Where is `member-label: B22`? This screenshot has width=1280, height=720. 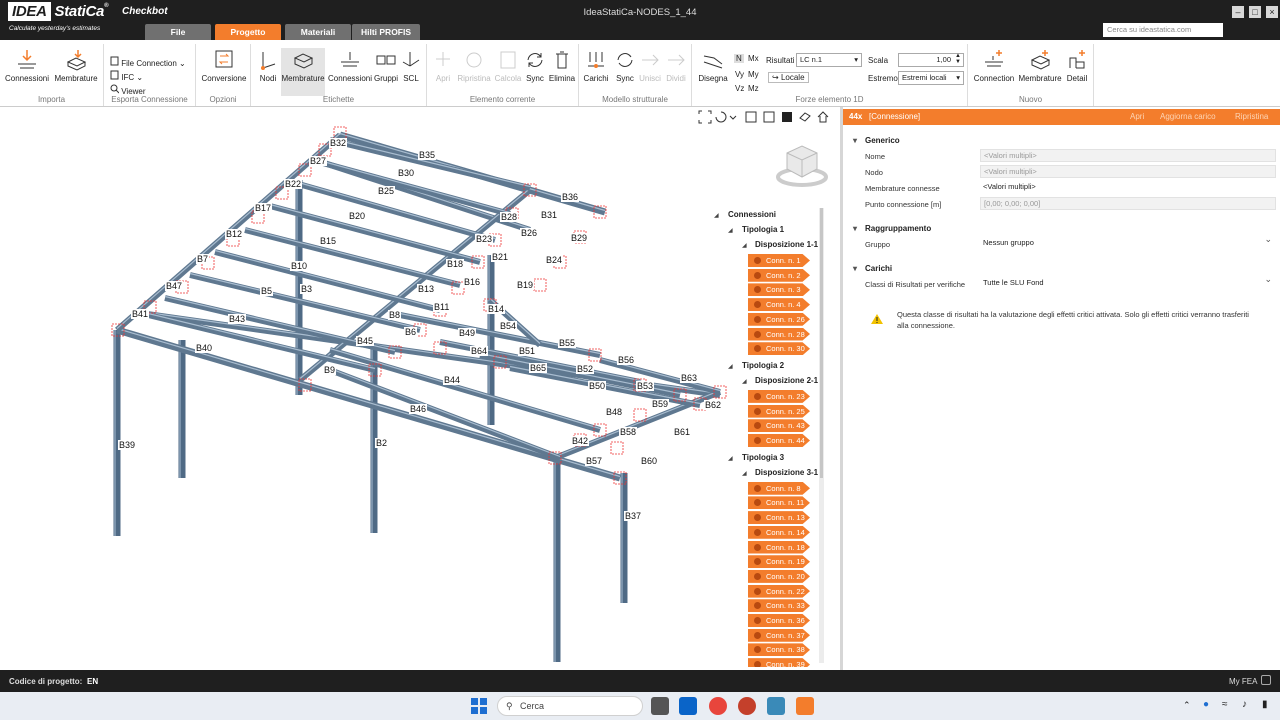
member-label: B22 is located at coordinates (293, 184).